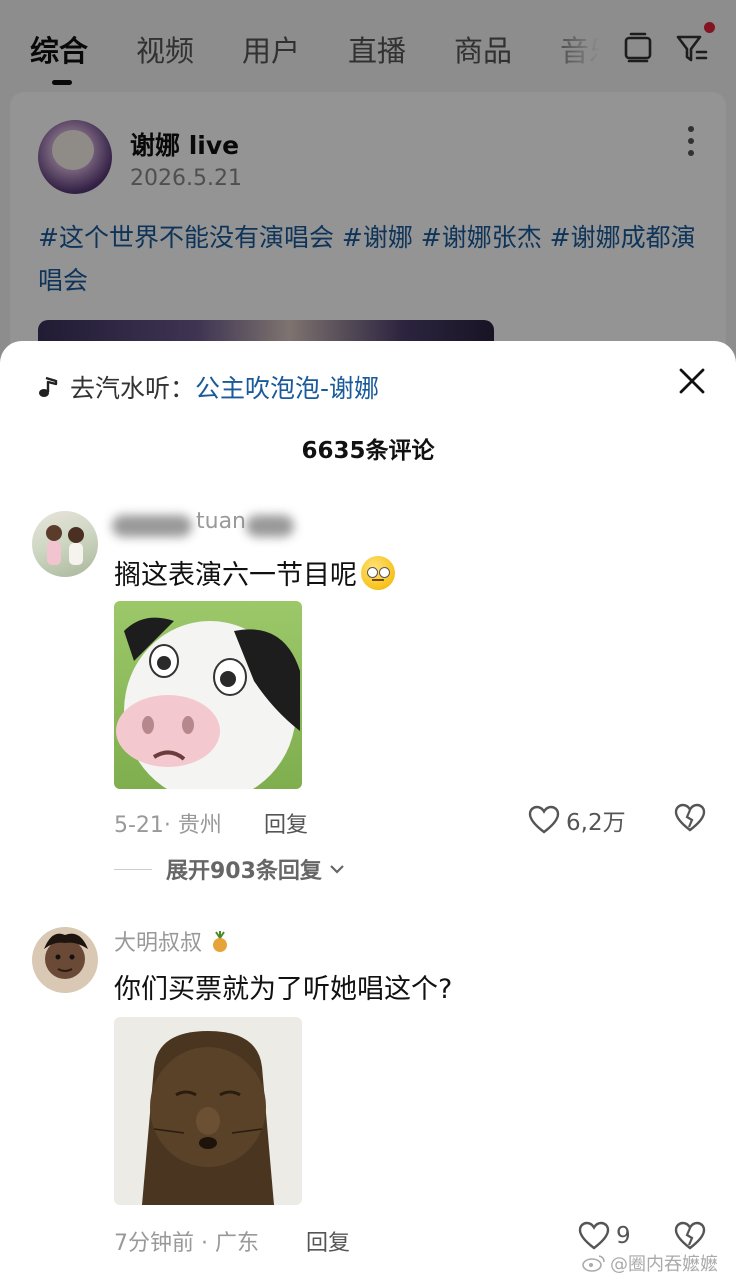 The image size is (736, 1280). Describe the element at coordinates (221, 521) in the screenshot. I see `comment-username: tuan` at that location.